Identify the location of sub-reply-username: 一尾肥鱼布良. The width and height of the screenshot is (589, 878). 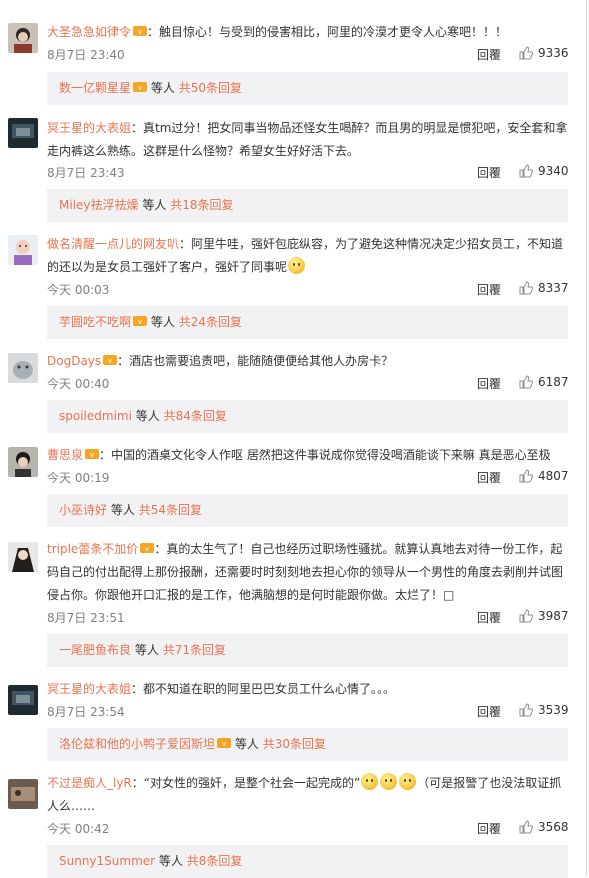
(95, 650).